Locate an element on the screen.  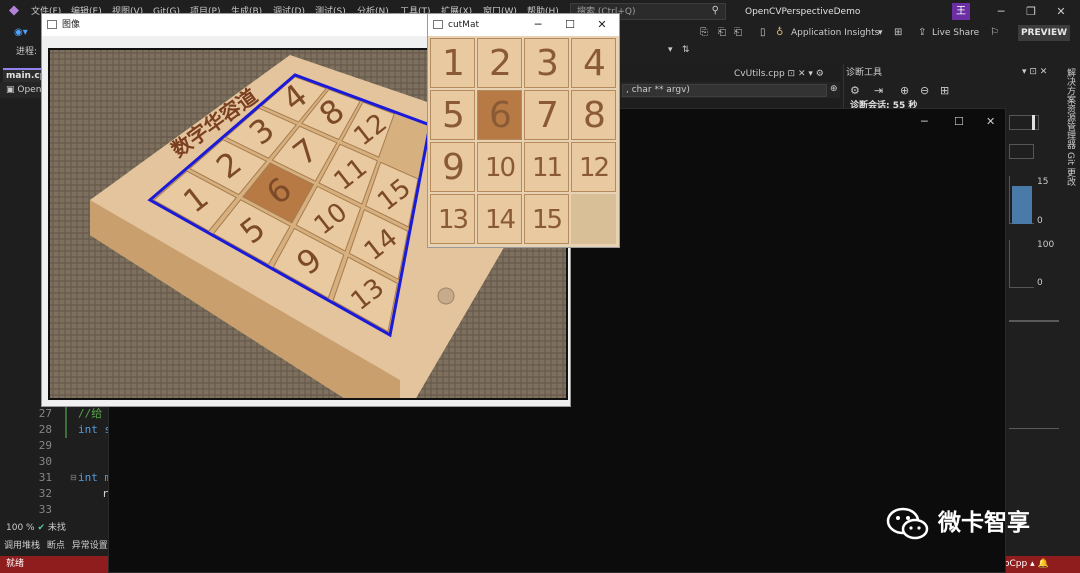
project-dropdown: ▣ Open is located at coordinates (23, 90).